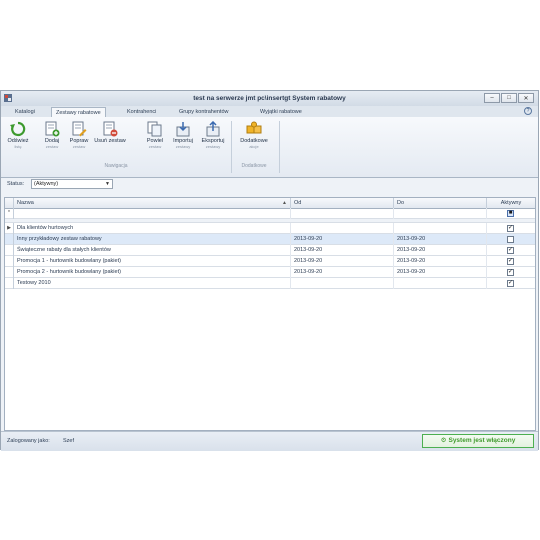 This screenshot has width=540, height=540. What do you see at coordinates (213, 141) in the screenshot?
I see `export-button: Eksportuj zestawy` at bounding box center [213, 141].